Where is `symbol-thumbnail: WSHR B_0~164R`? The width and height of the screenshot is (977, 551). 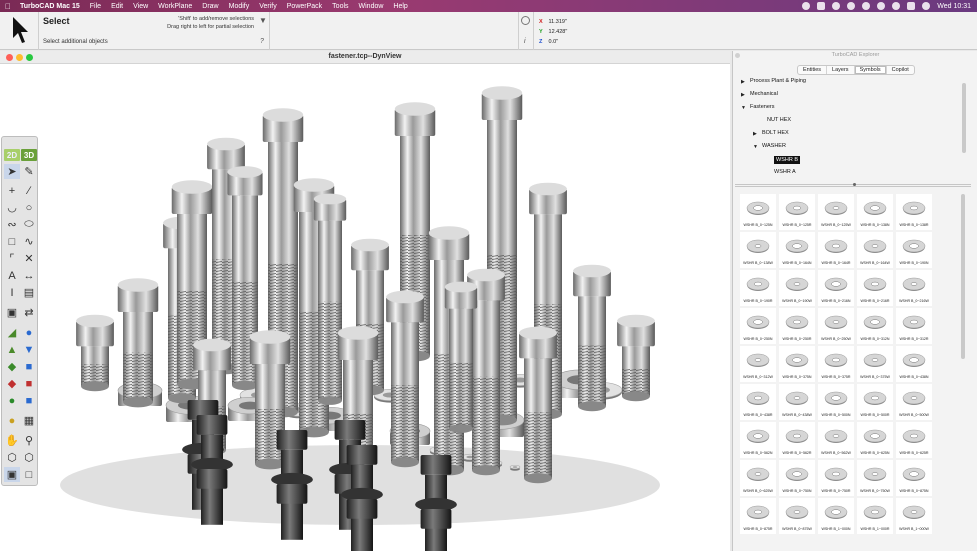 symbol-thumbnail: WSHR B_0~164R is located at coordinates (836, 250).